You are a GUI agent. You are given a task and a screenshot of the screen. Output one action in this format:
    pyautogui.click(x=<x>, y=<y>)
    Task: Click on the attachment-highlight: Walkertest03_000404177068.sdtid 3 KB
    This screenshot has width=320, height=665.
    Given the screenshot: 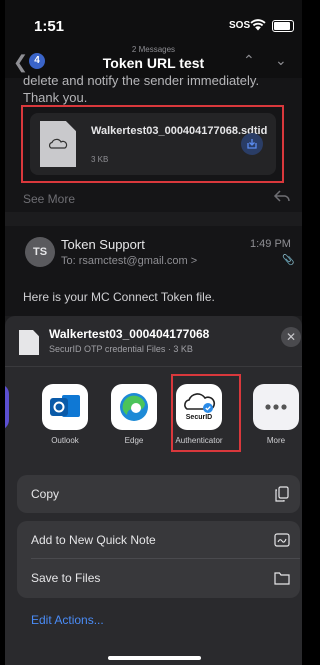 What is the action you would take?
    pyautogui.click(x=152, y=144)
    